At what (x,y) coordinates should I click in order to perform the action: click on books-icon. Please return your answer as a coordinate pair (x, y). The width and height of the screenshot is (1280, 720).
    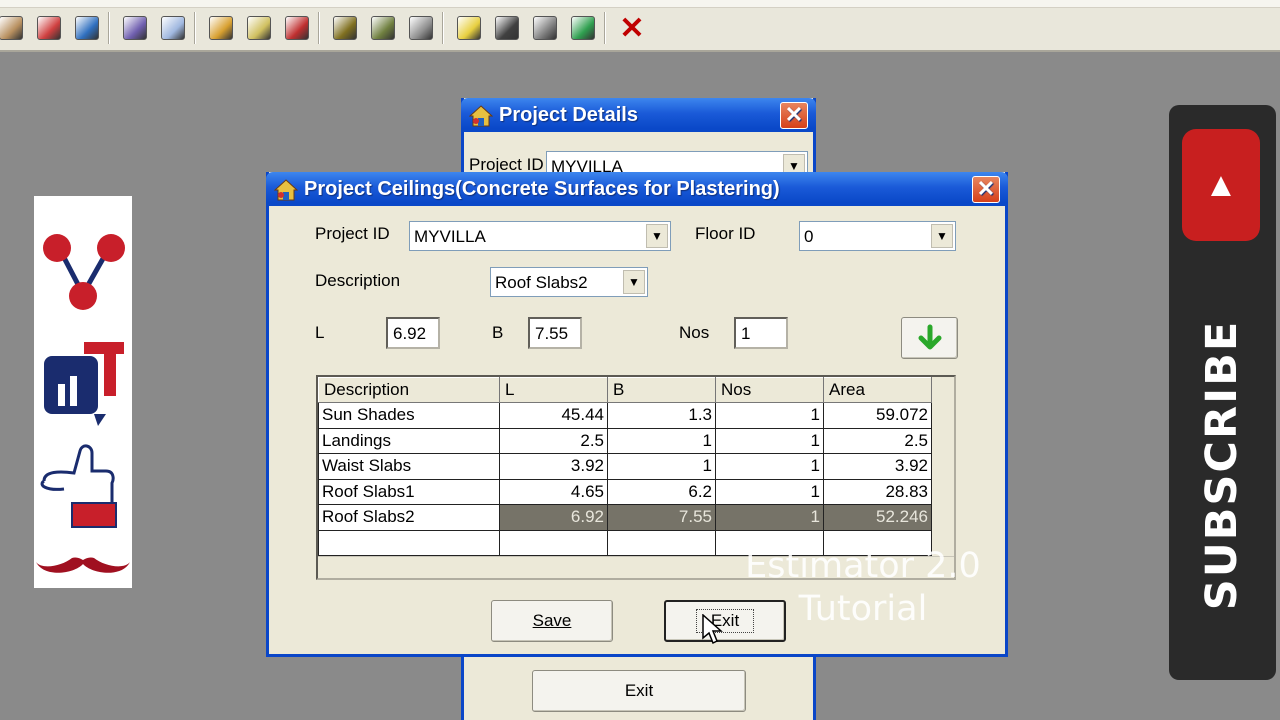
    Looking at the image, I should click on (135, 28).